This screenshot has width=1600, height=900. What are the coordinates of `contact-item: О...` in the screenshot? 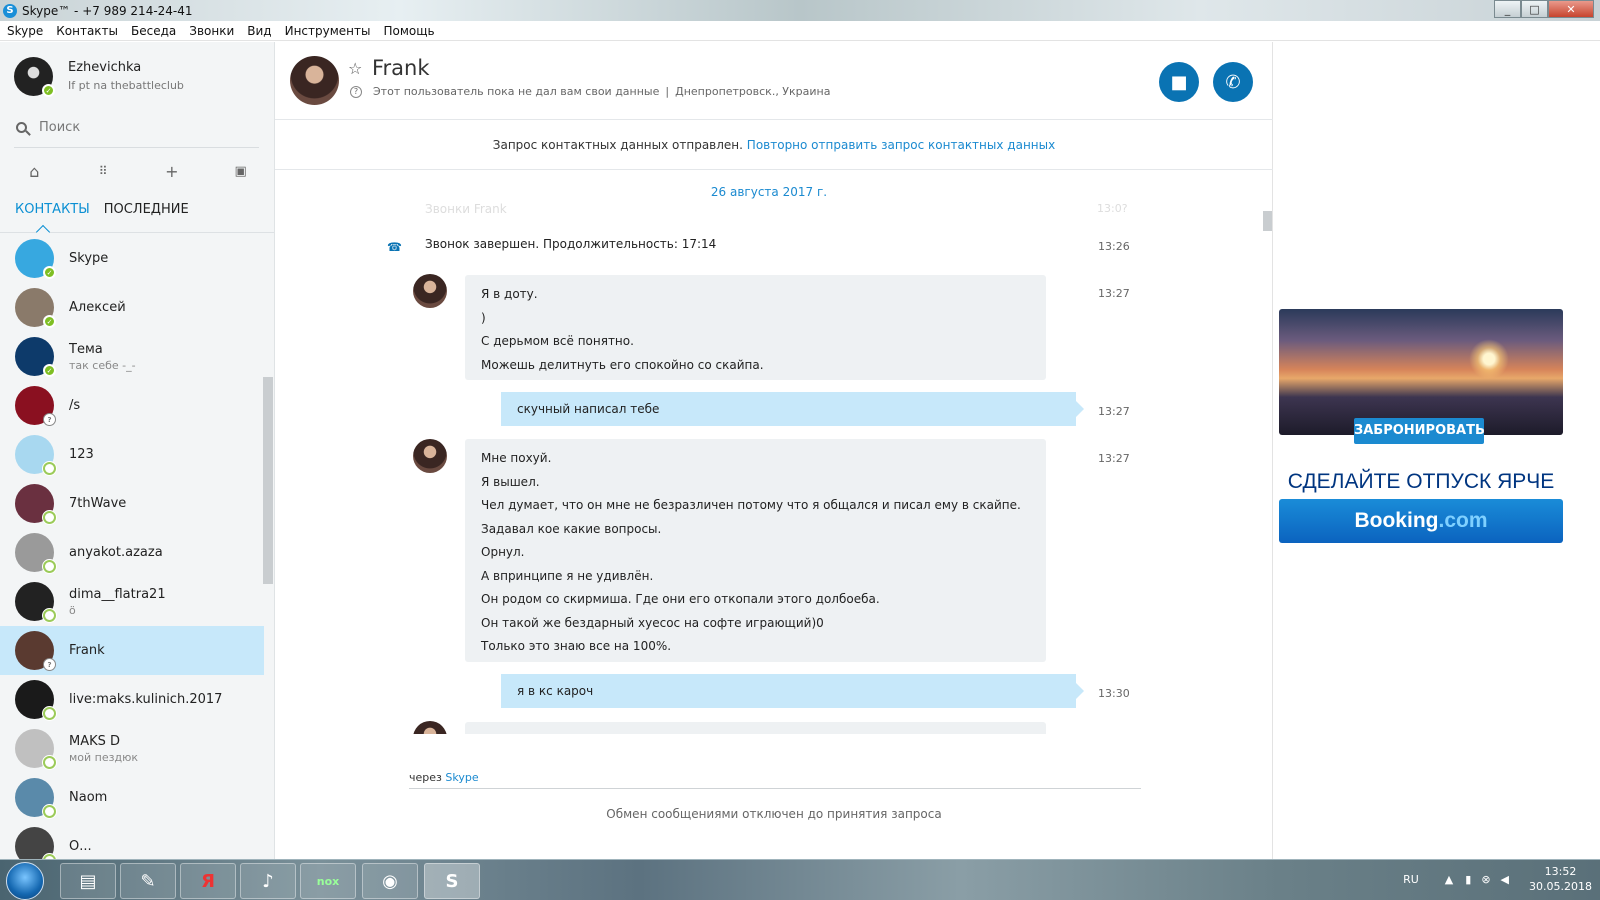 It's located at (132, 840).